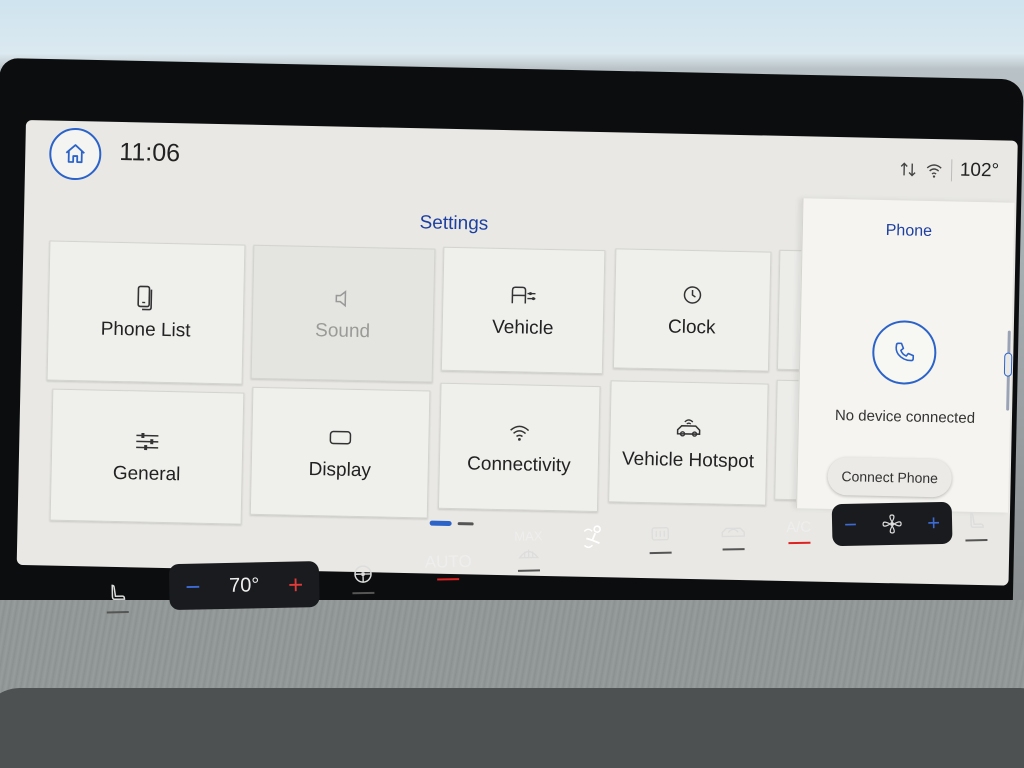 The width and height of the screenshot is (1024, 768). I want to click on panel-scroll-handle, so click(1008, 370).